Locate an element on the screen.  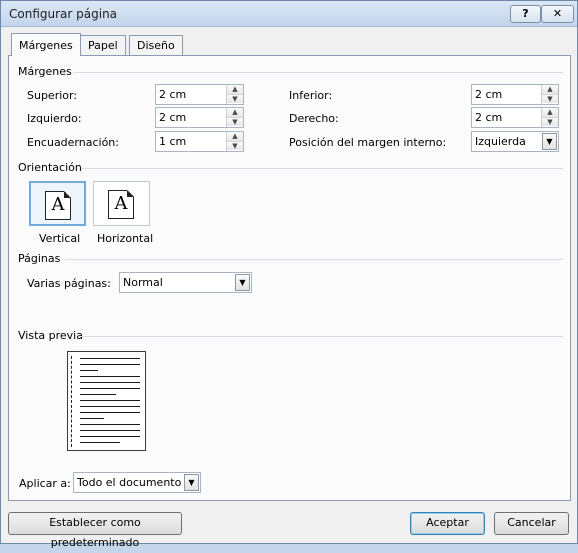
multiple-pages-label: Varias páginas: is located at coordinates (69, 283).